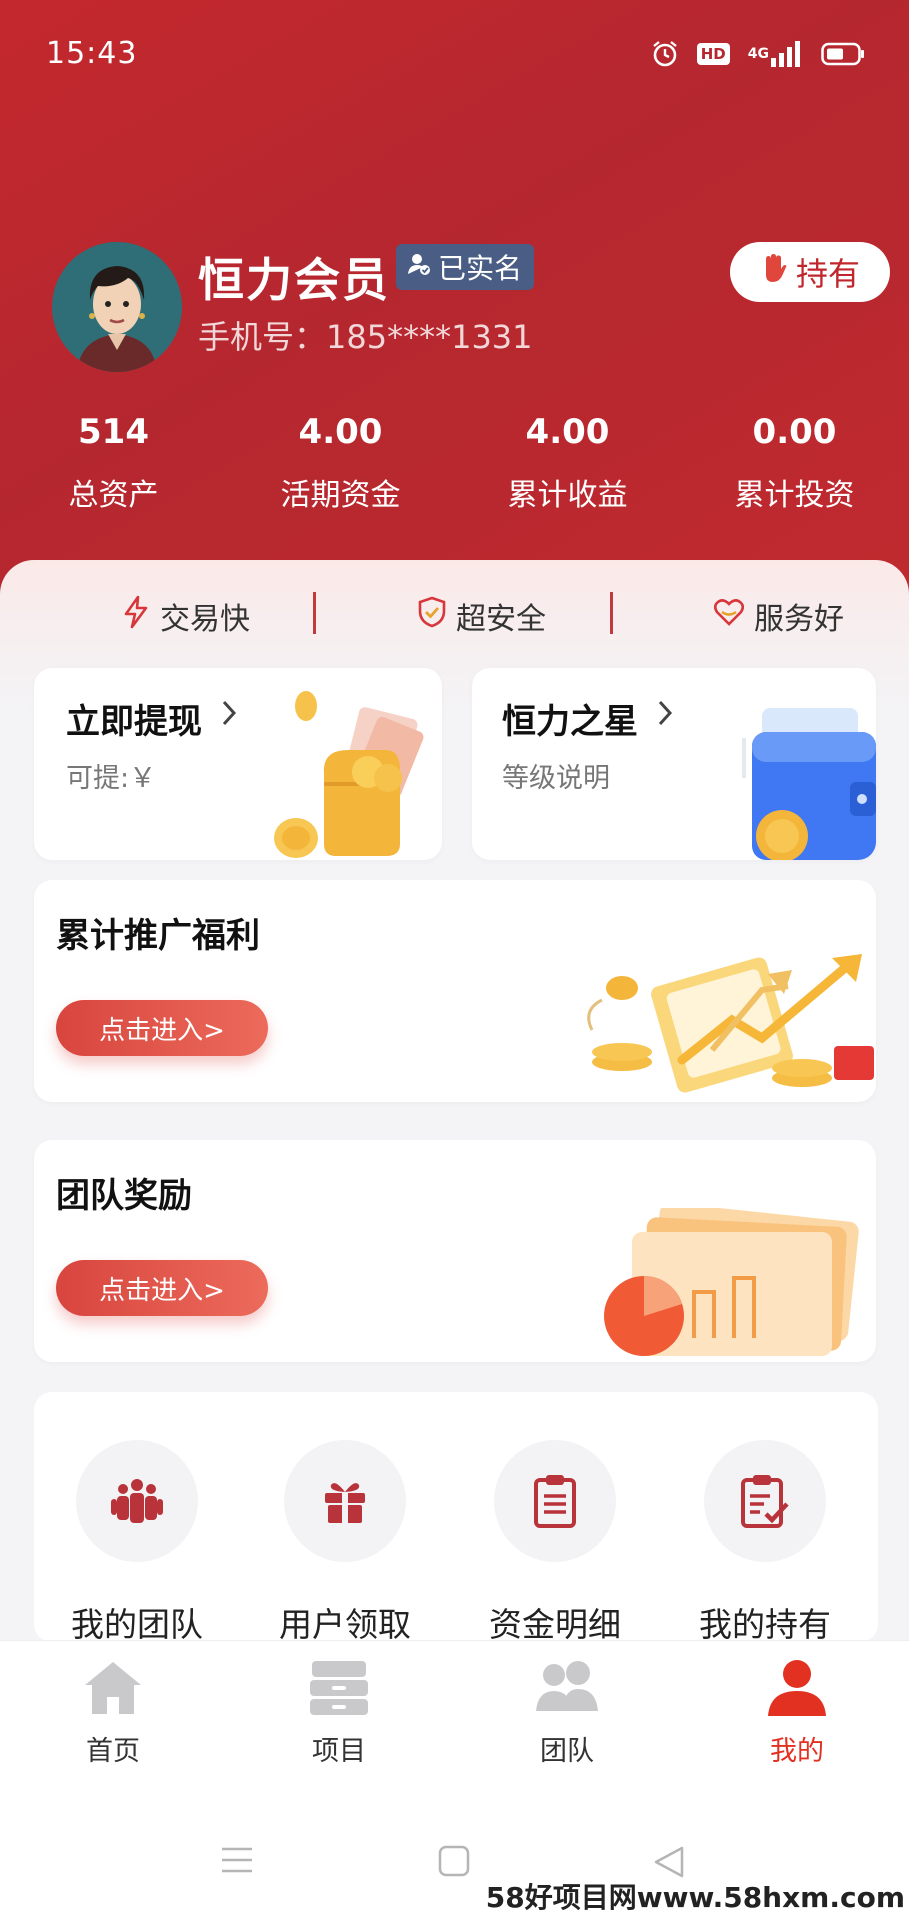 This screenshot has height=1920, width=909. I want to click on tab-mine: 我的, so click(797, 1713).